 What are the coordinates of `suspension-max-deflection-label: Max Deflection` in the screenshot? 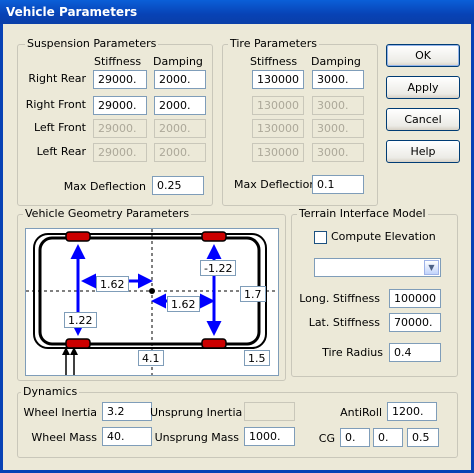 It's located at (104, 186).